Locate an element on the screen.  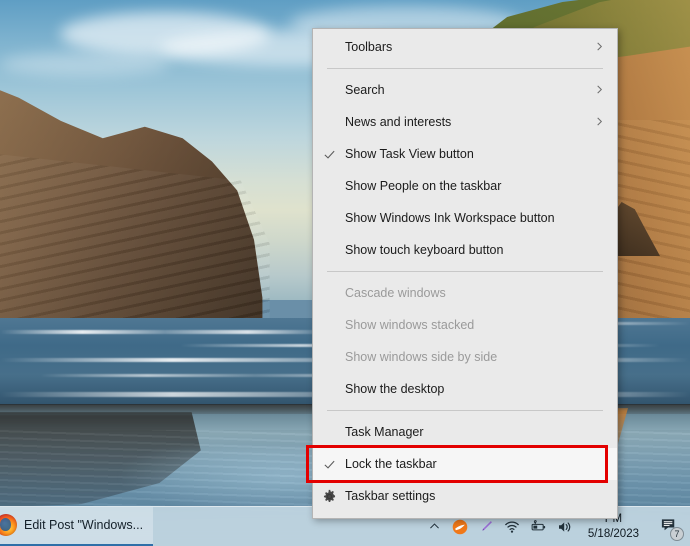
menu-item-label: Show touch keyboard button is located at coordinates (424, 250).